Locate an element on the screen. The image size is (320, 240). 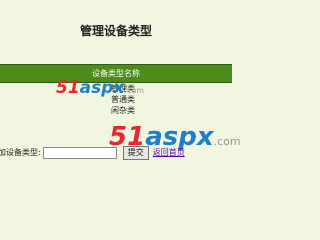
watermark-logo: 51aspx.com is located at coordinates (100, 88).